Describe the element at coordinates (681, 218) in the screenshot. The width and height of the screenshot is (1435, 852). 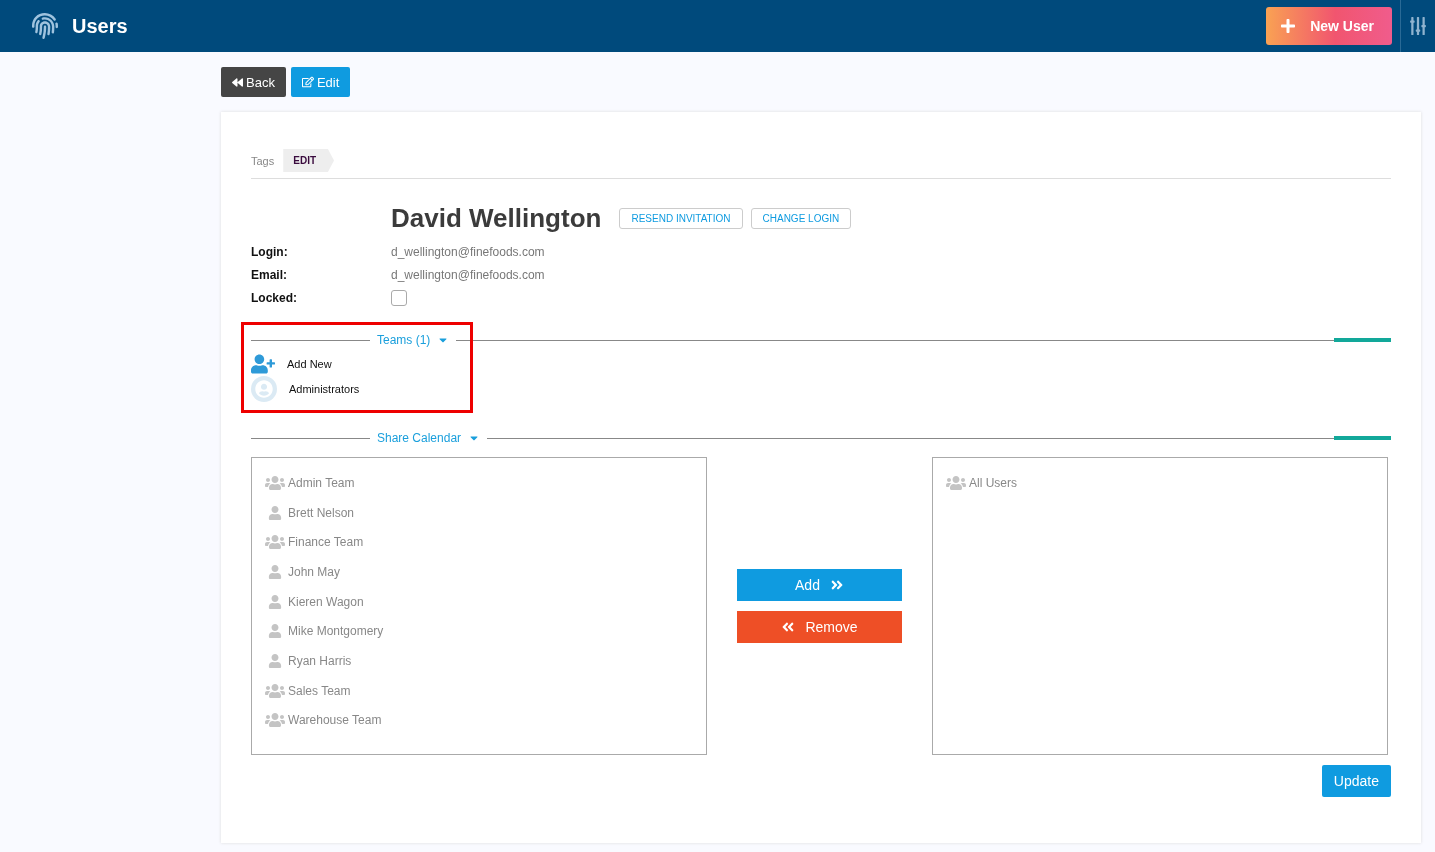
I see `outline-button: RESEND INVITATION` at that location.